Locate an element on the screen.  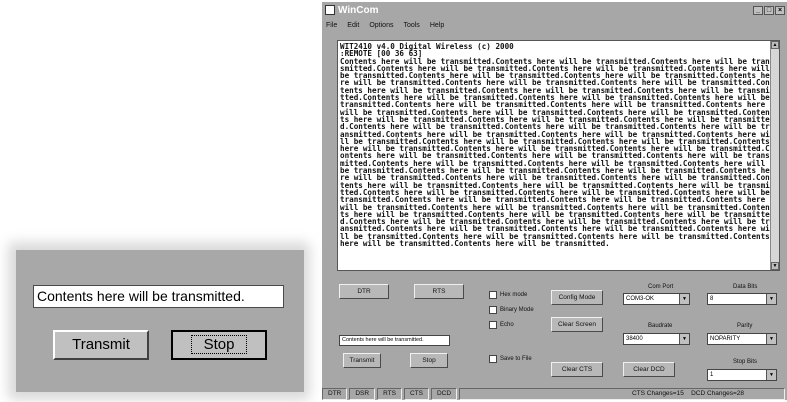
scroll-down-icon: ▼ is located at coordinates (775, 266).